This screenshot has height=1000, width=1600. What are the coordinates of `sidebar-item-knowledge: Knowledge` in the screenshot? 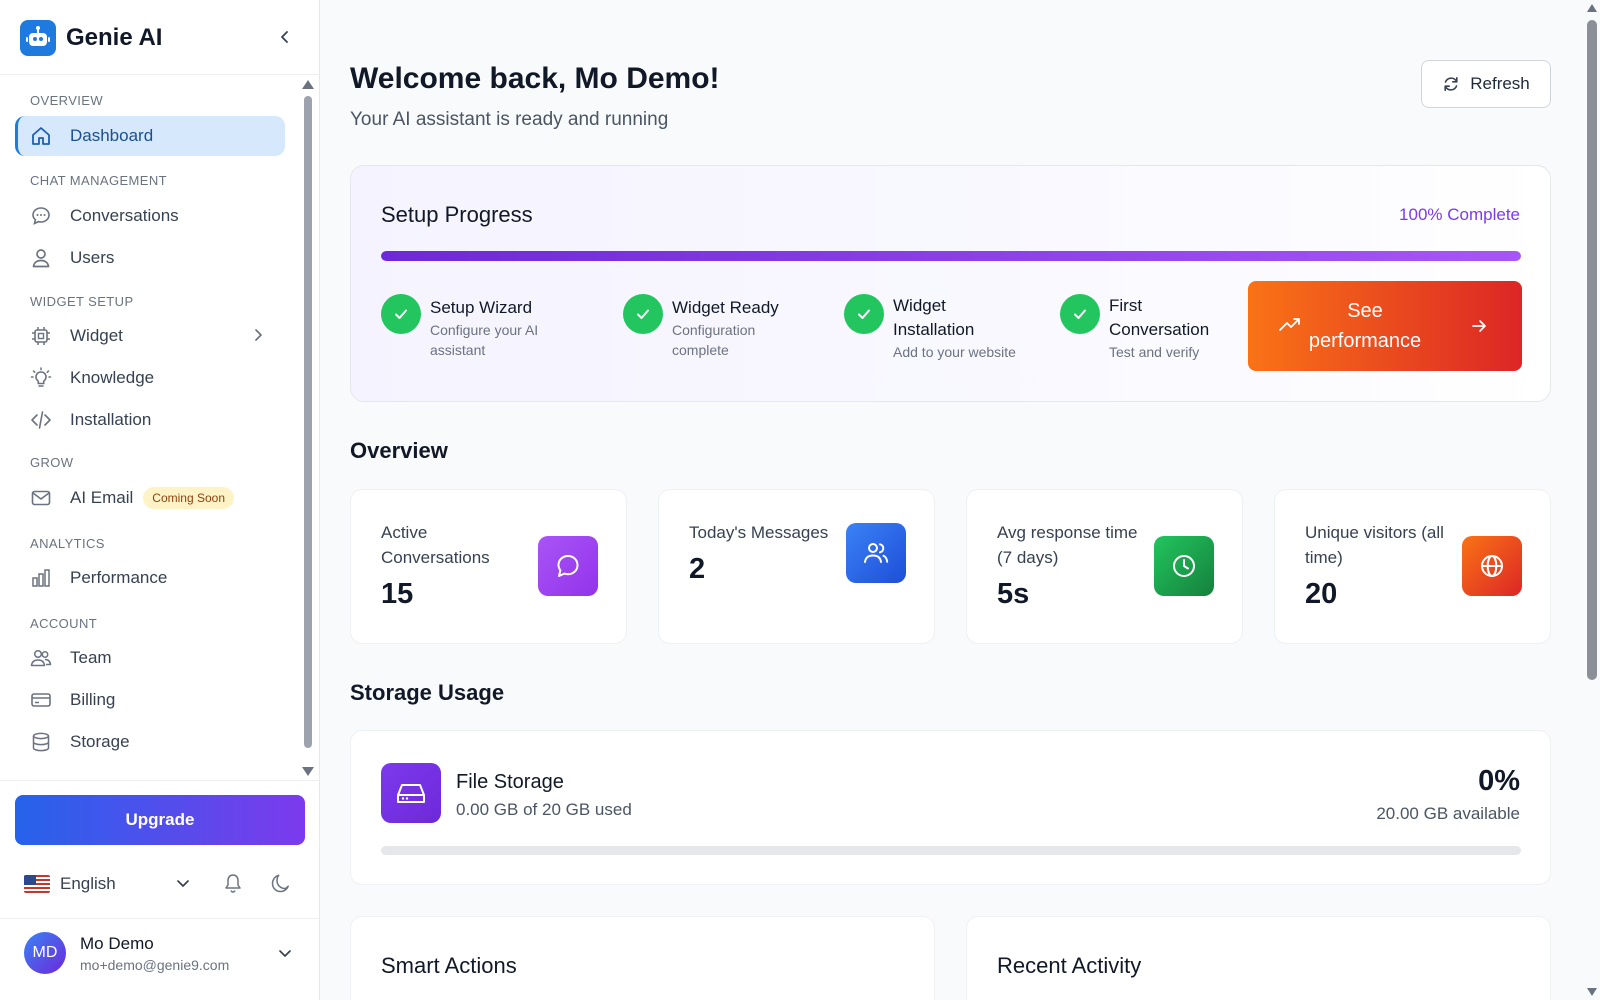 It's located at (150, 378).